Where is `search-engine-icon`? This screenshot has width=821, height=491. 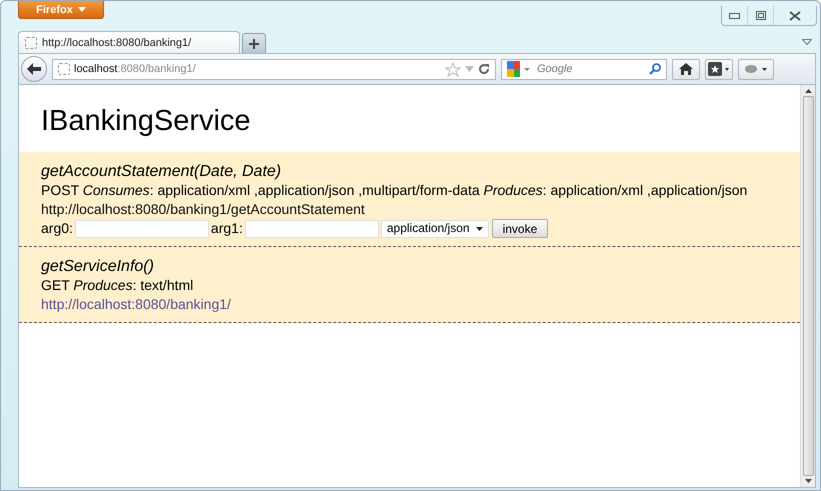
search-engine-icon is located at coordinates (520, 69).